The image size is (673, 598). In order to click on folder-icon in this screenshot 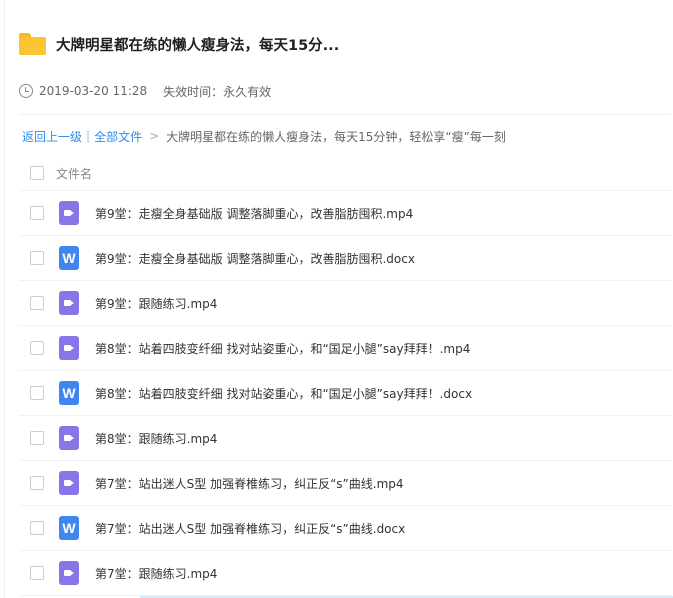, I will do `click(32, 44)`.